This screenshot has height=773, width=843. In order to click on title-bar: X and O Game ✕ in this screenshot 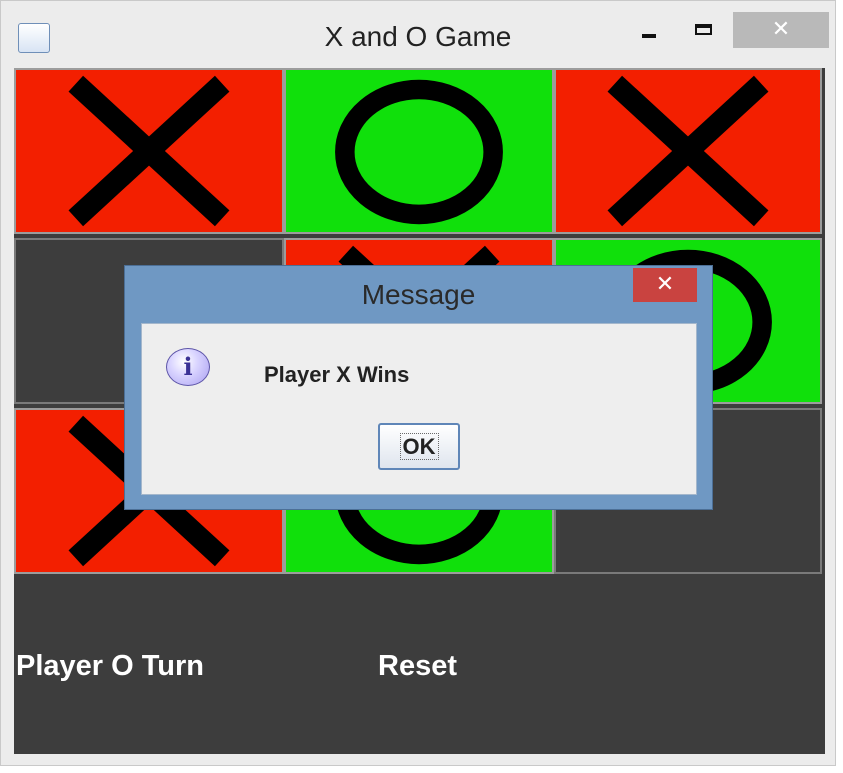, I will do `click(418, 33)`.